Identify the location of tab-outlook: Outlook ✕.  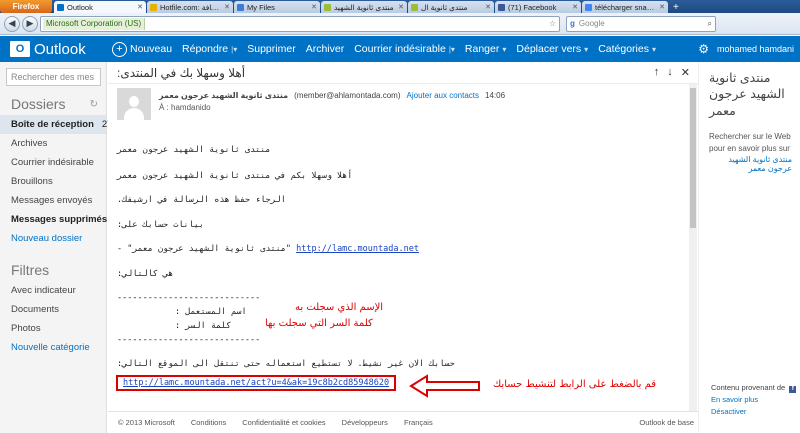
(100, 7).